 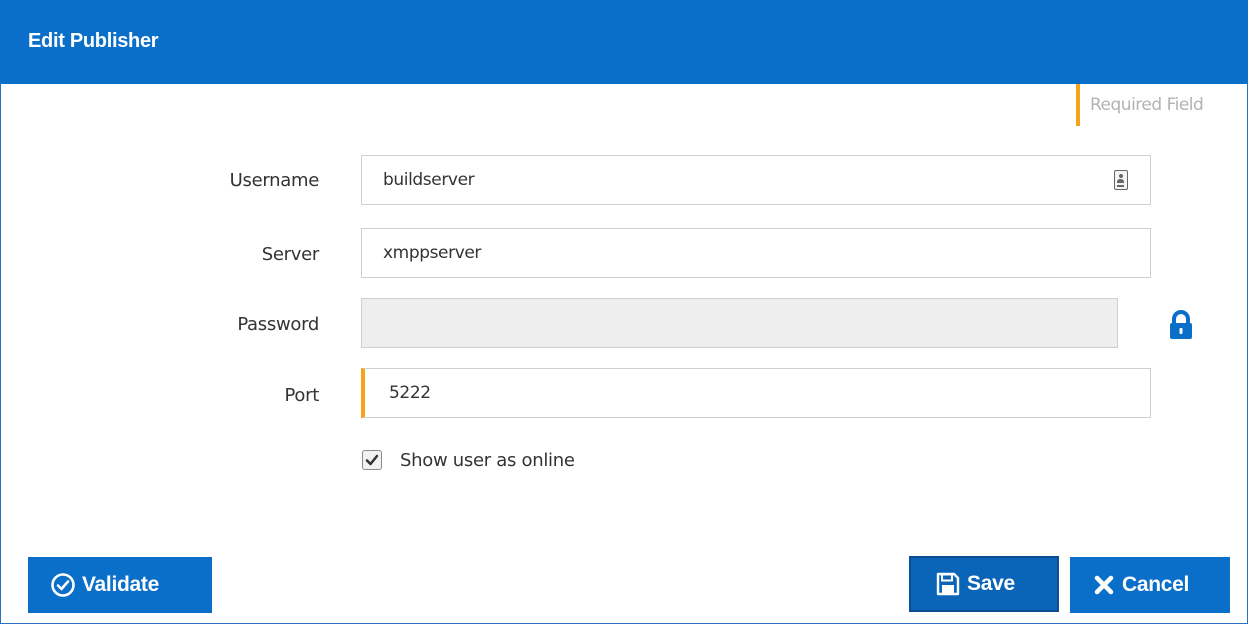 What do you see at coordinates (429, 180) in the screenshot?
I see `username-value: buildserver` at bounding box center [429, 180].